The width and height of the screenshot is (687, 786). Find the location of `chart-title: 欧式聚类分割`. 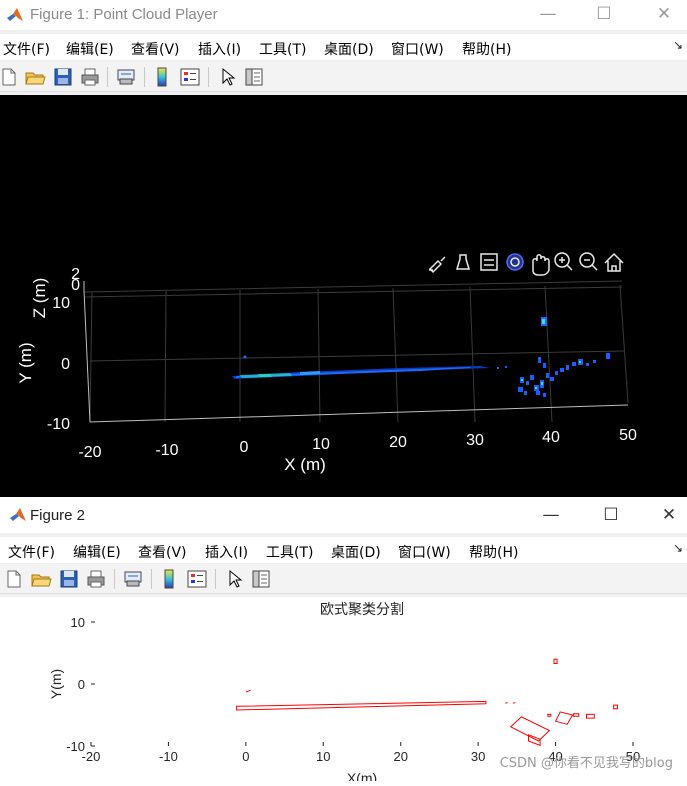

chart-title: 欧式聚类分割 is located at coordinates (362, 609).